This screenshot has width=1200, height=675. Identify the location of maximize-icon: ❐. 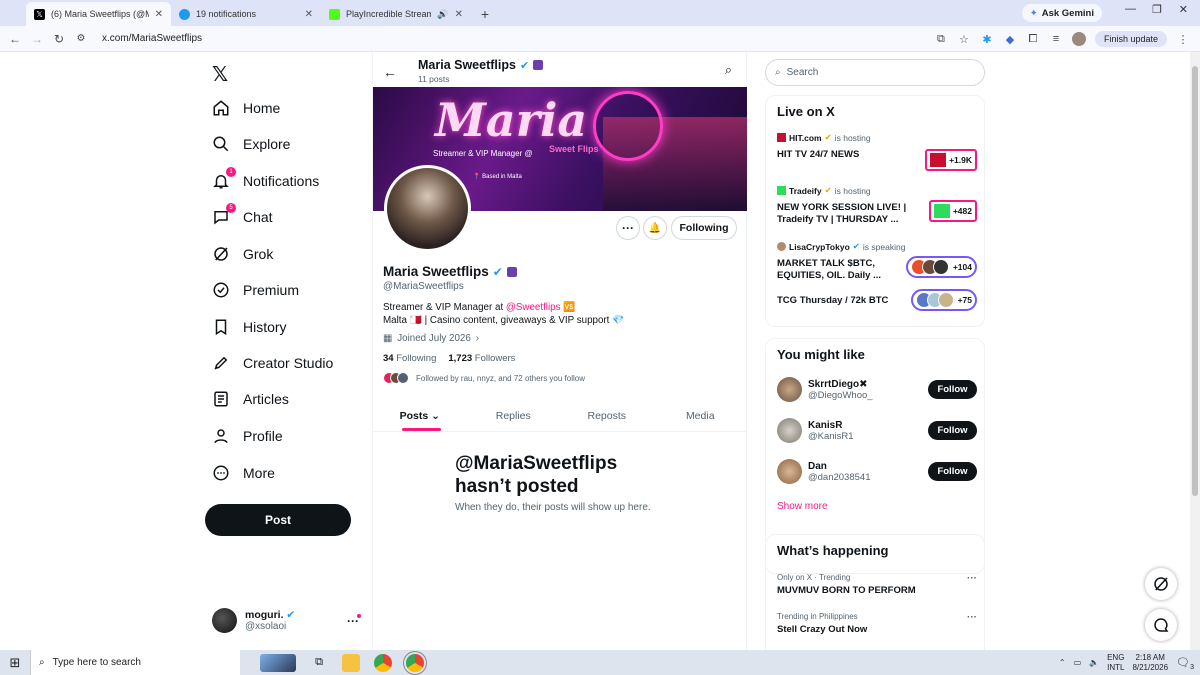
(1157, 9).